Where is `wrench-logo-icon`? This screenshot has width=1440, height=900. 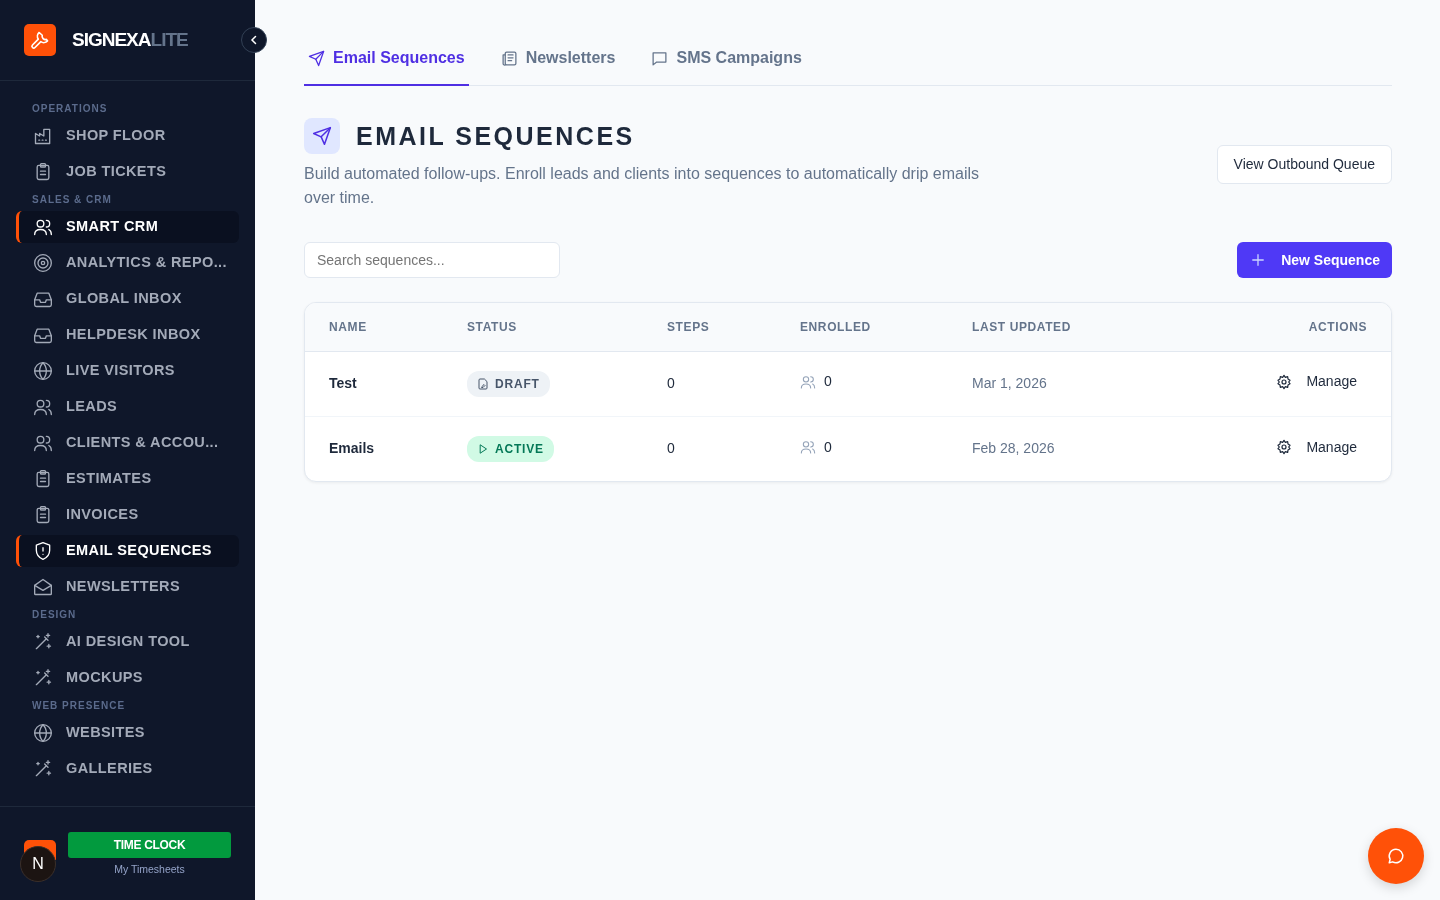 wrench-logo-icon is located at coordinates (40, 40).